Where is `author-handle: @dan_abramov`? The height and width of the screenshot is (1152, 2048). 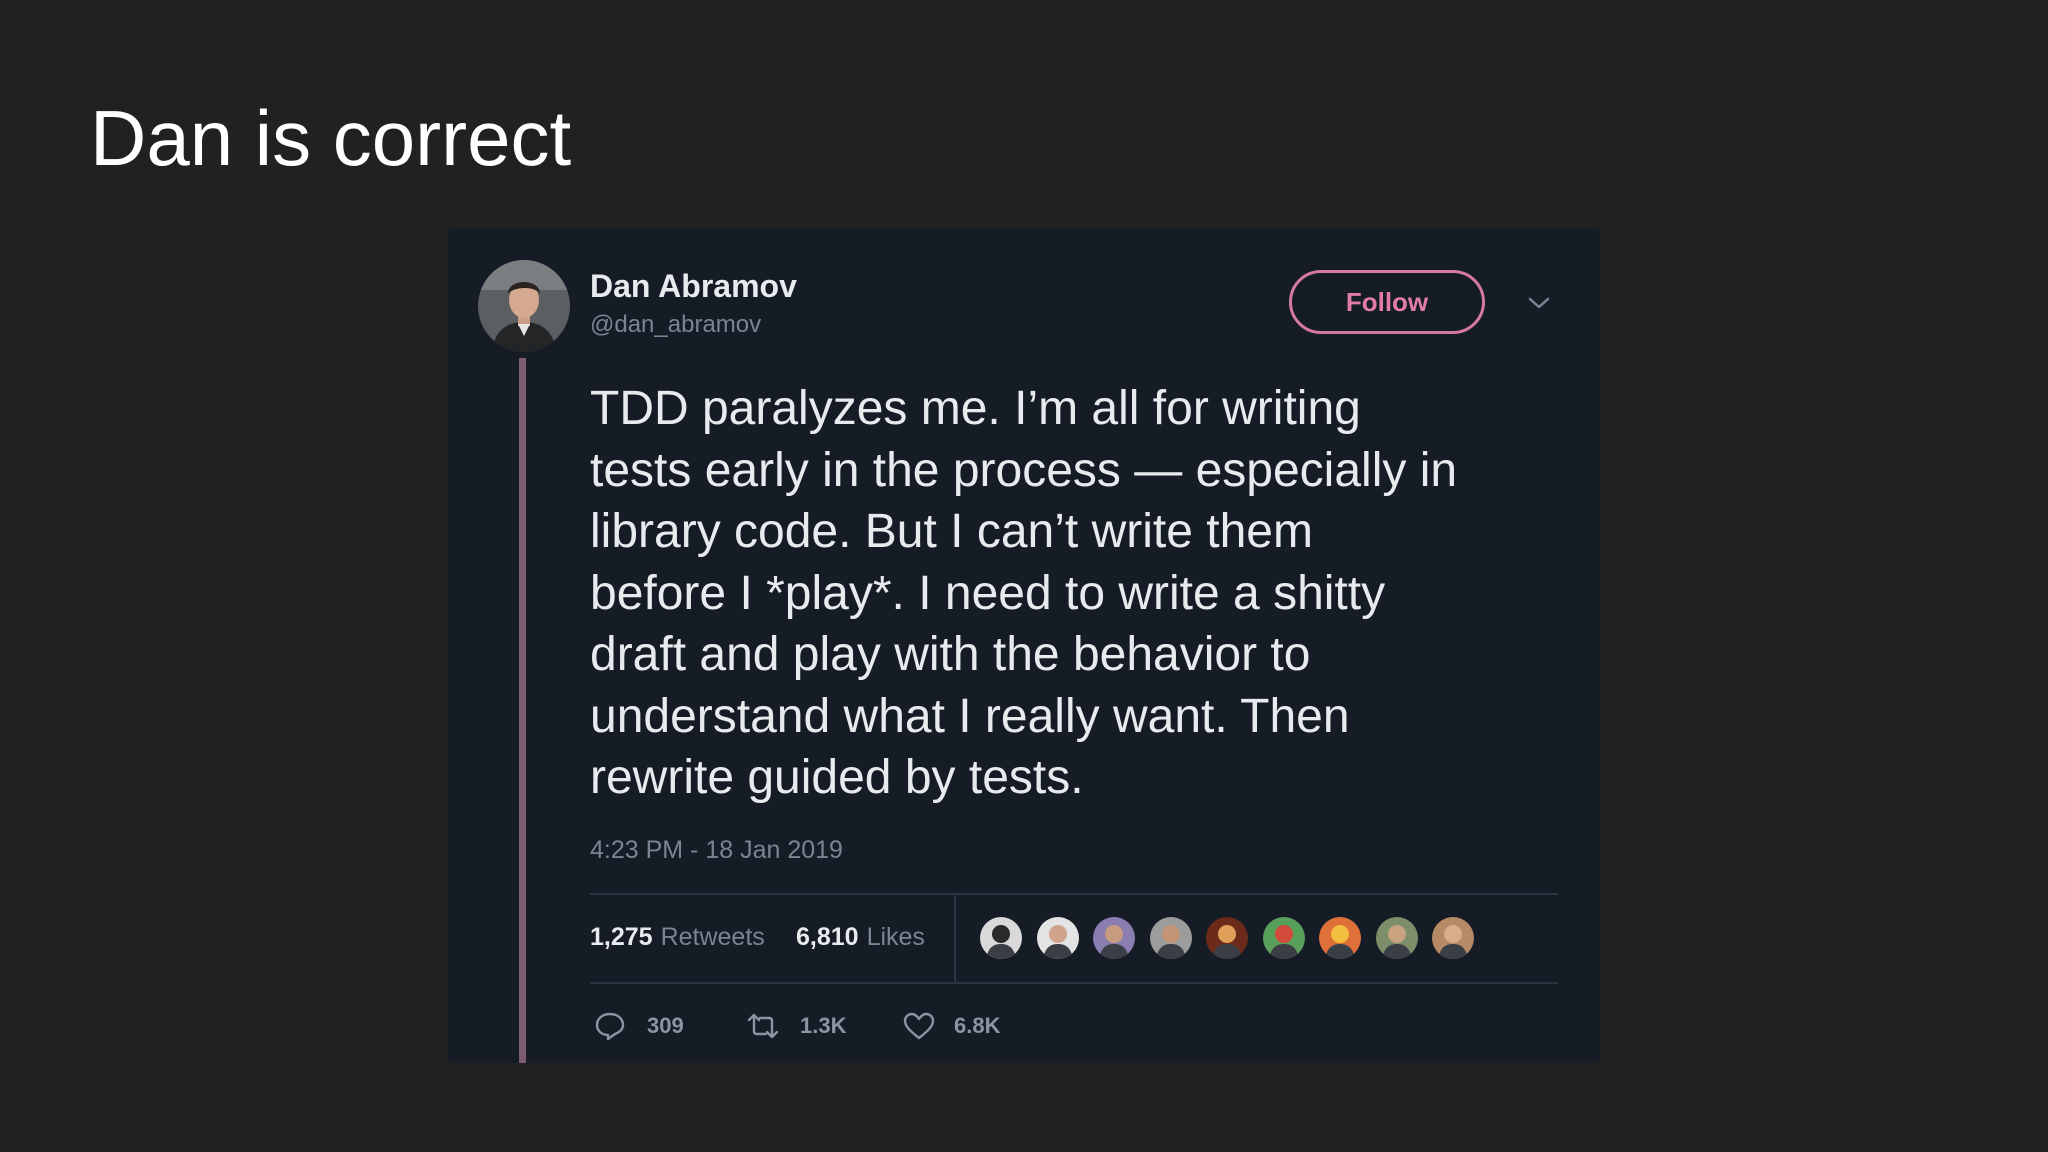
author-handle: @dan_abramov is located at coordinates (675, 325).